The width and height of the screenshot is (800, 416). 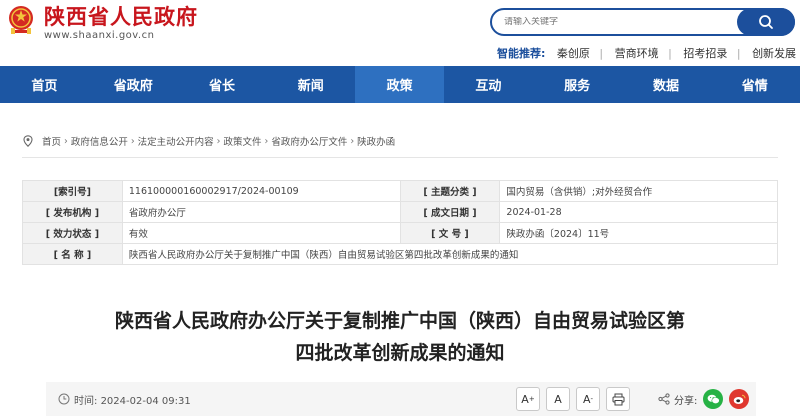 I want to click on nav-item-government: 省政府, so click(x=133, y=84).